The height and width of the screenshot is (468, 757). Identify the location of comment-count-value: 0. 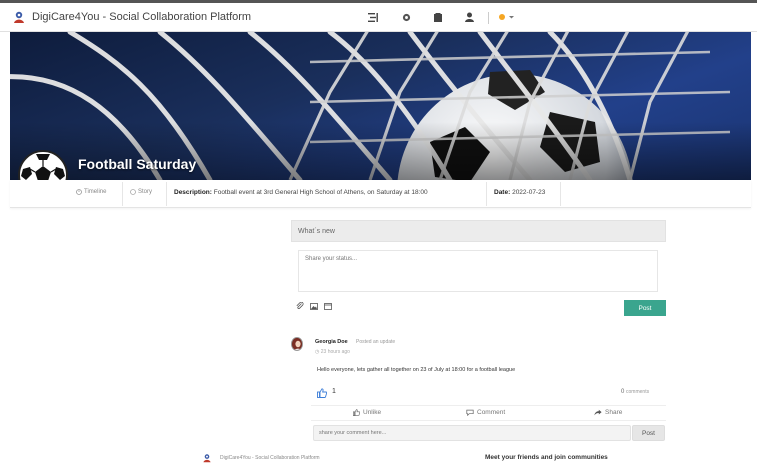
(623, 392).